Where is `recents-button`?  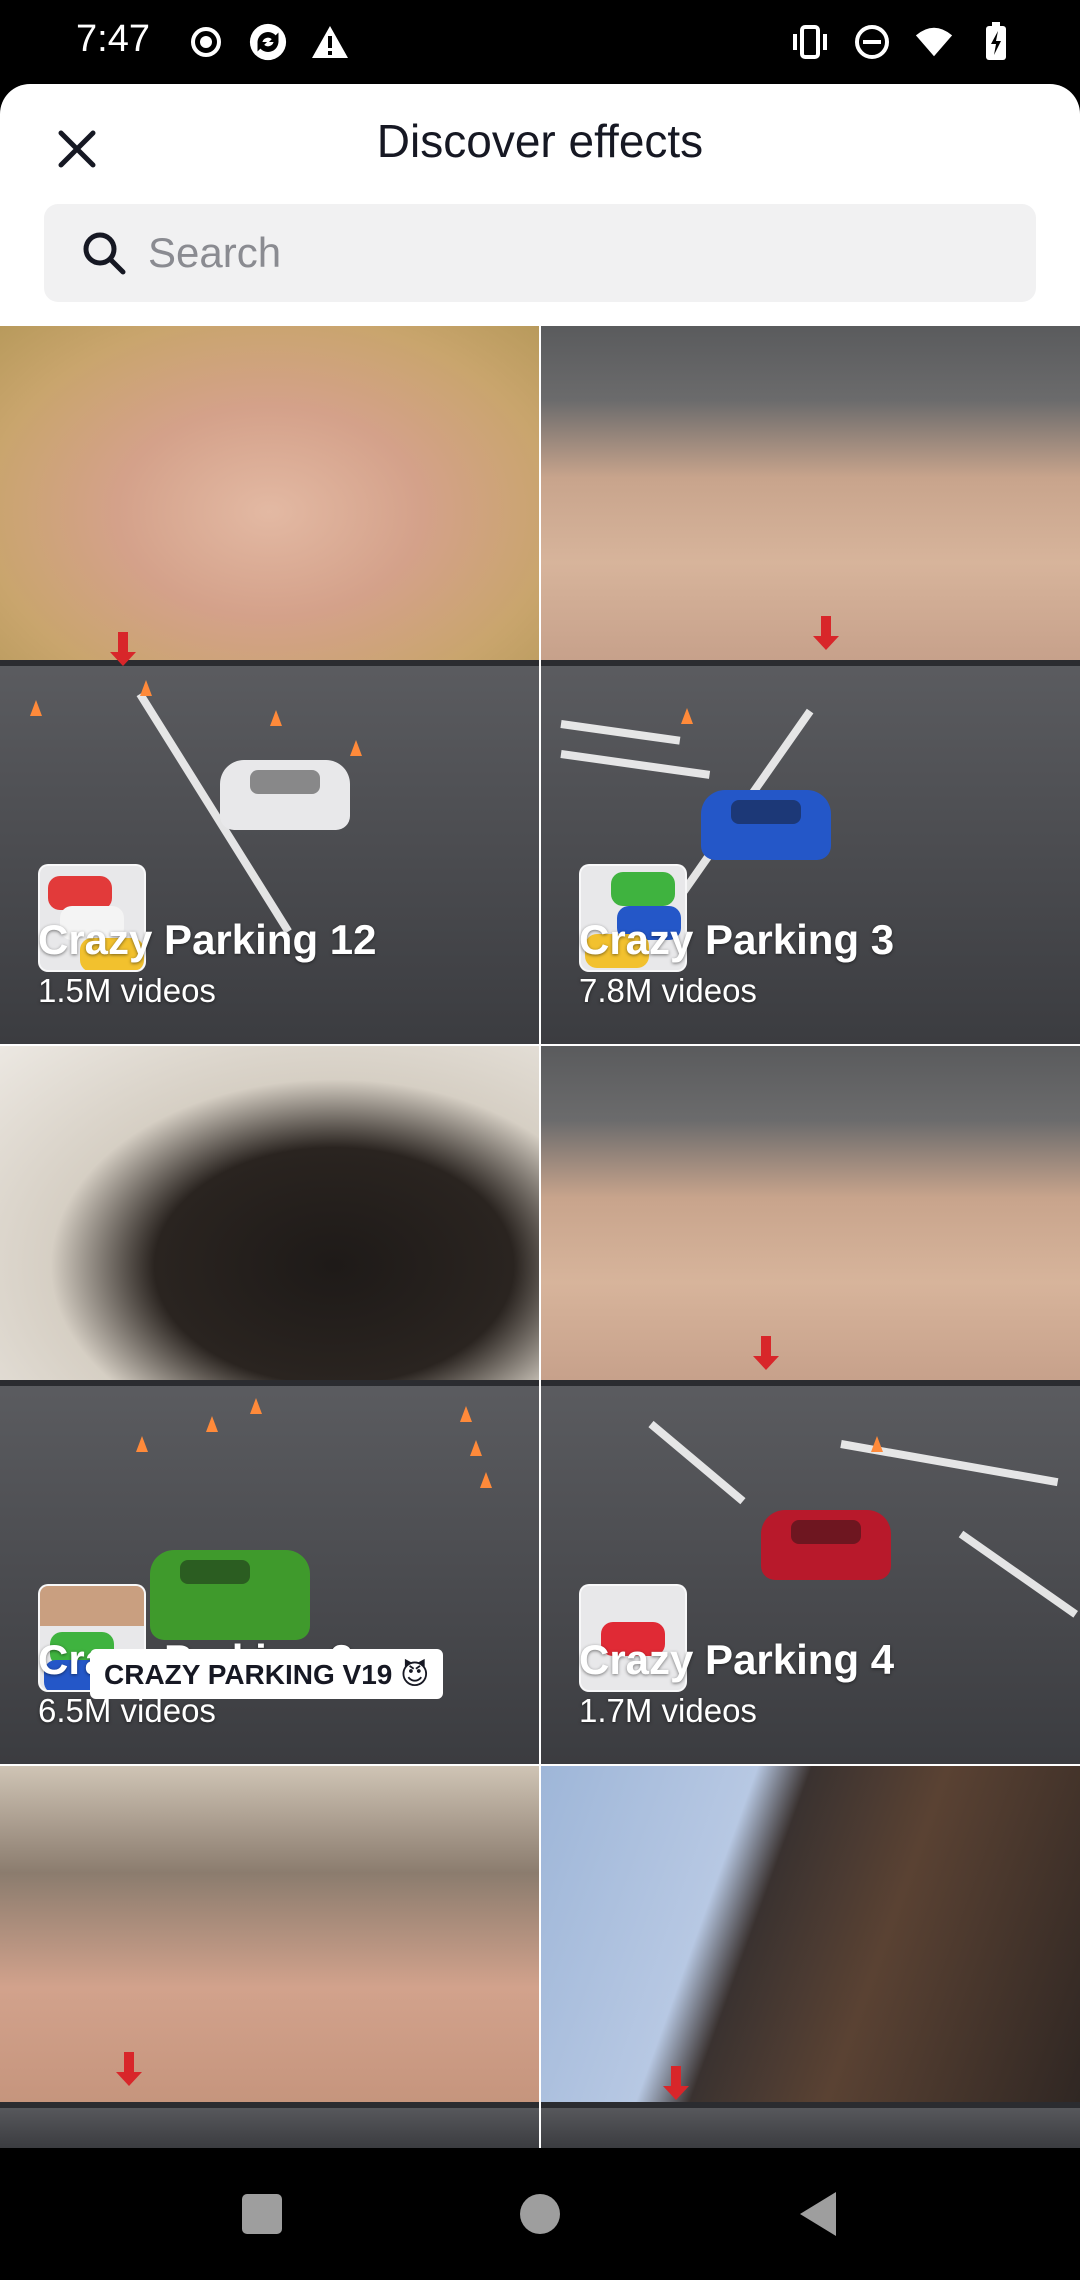 recents-button is located at coordinates (262, 2214).